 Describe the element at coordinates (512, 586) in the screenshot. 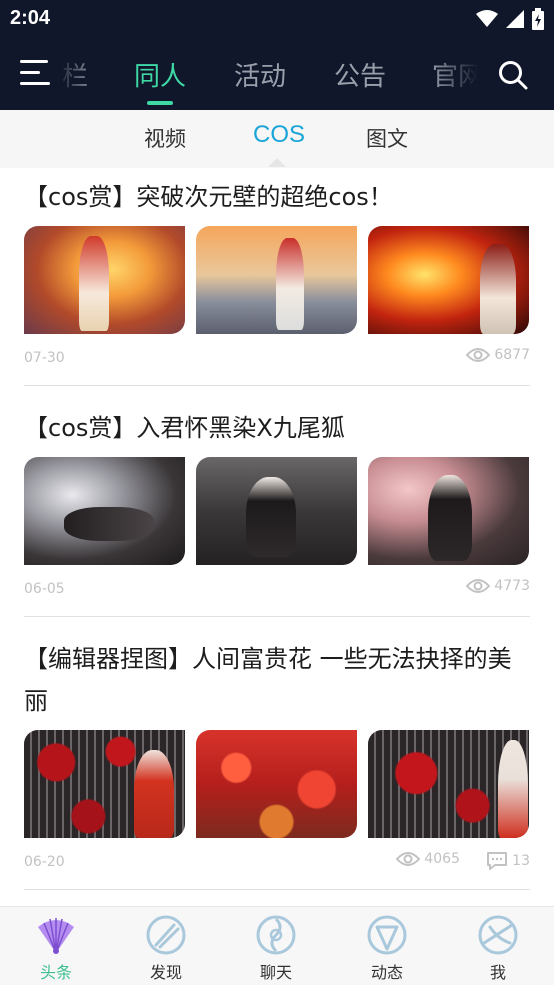

I see `view-count-value: 4773` at that location.